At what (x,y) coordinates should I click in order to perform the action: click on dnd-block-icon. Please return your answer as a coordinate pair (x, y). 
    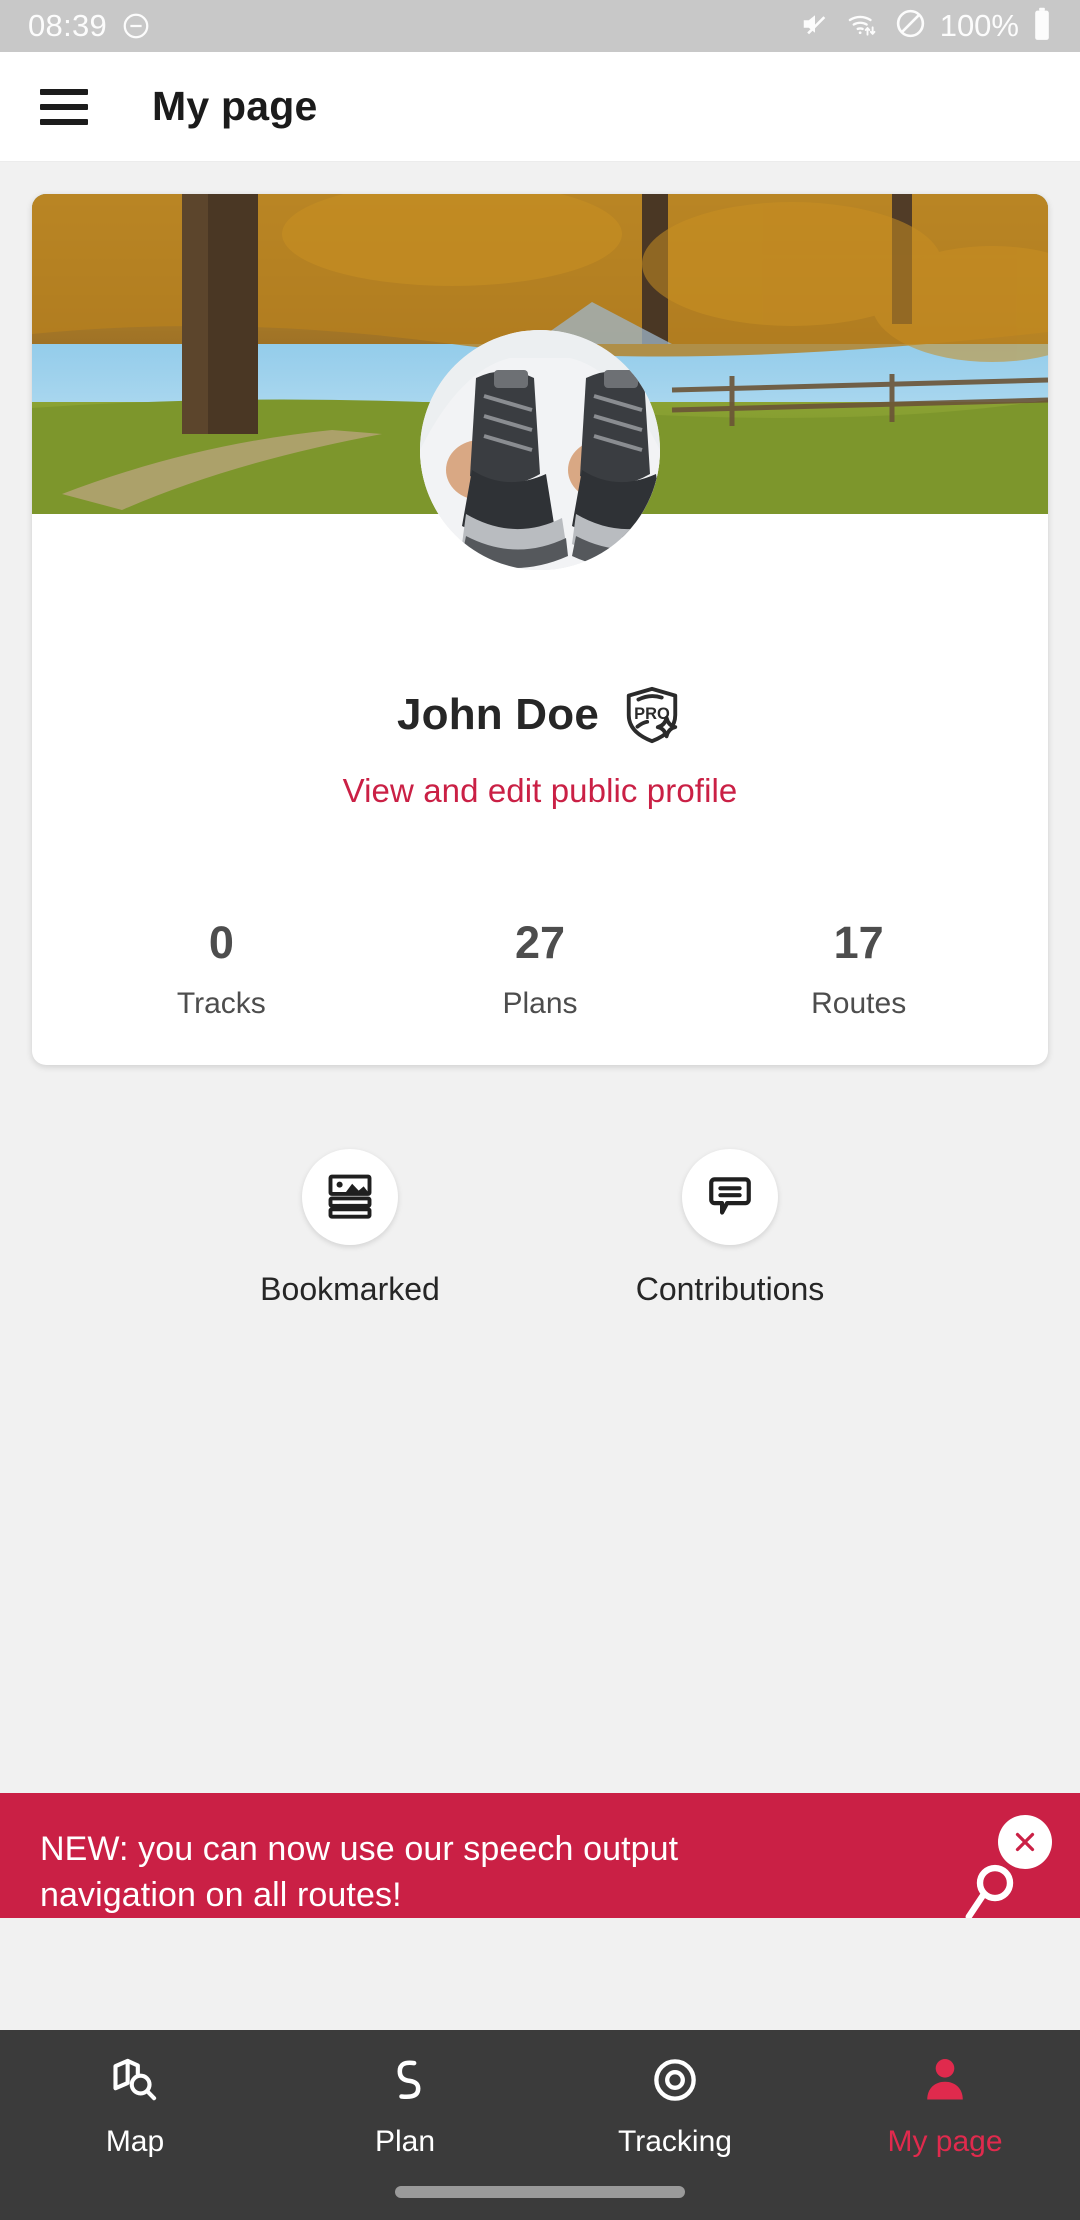
    Looking at the image, I should click on (910, 26).